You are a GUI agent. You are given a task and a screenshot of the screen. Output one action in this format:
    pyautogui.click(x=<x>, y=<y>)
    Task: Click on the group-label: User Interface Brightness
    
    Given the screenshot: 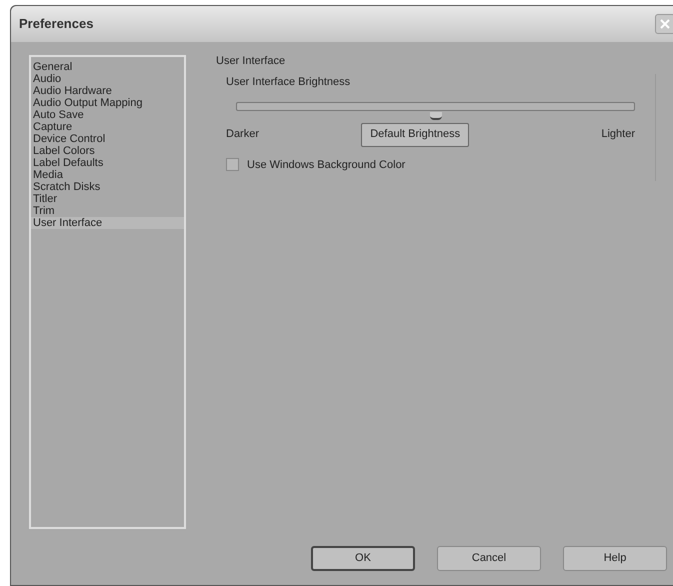 What is the action you would take?
    pyautogui.click(x=289, y=82)
    